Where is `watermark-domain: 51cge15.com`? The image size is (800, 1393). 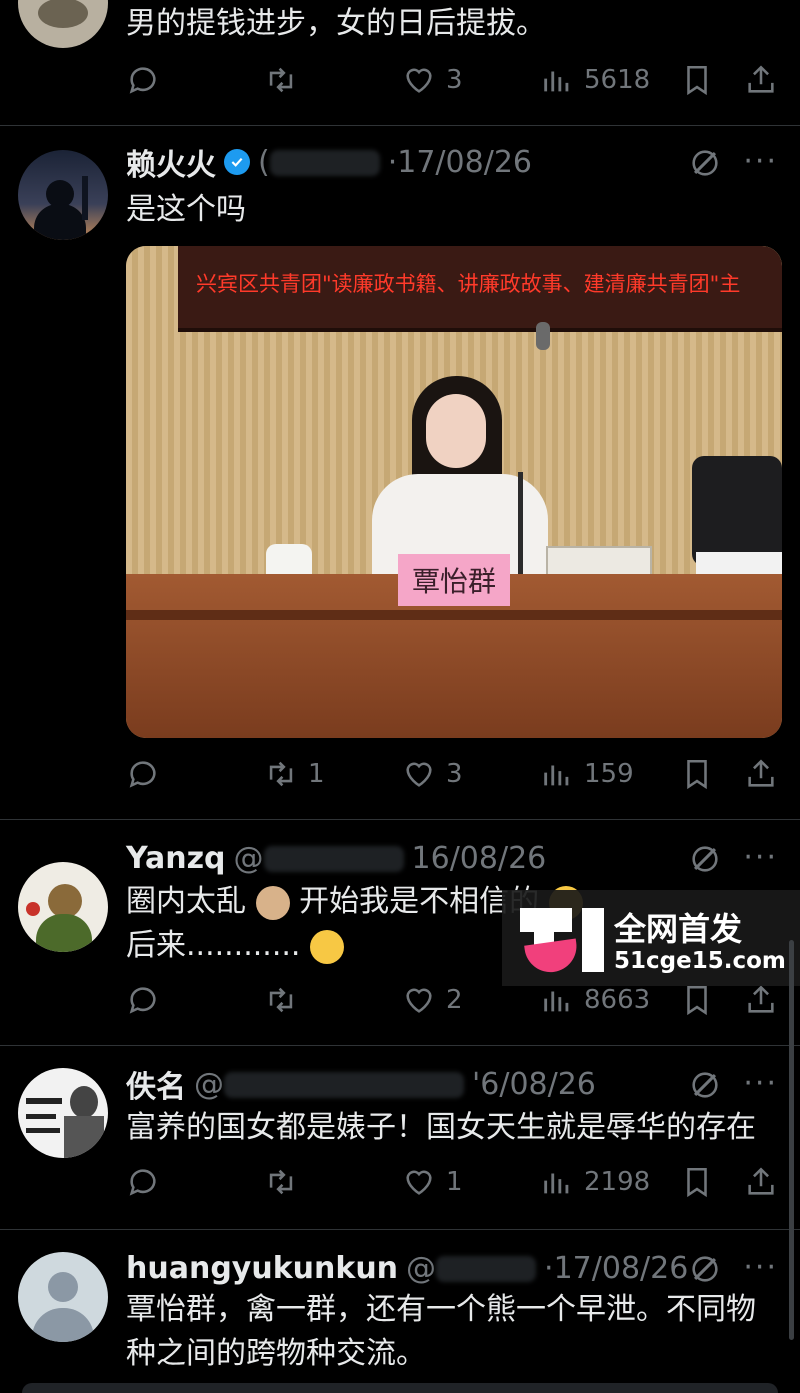
watermark-domain: 51cge15.com is located at coordinates (700, 961).